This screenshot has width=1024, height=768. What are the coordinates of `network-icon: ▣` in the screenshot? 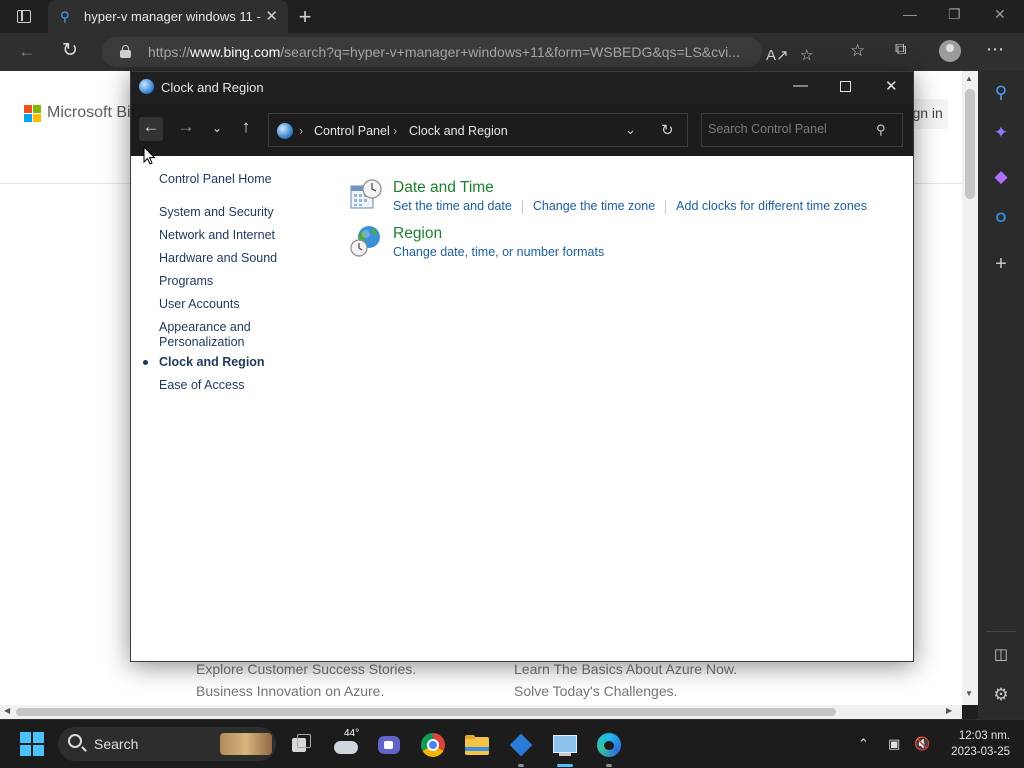 It's located at (894, 744).